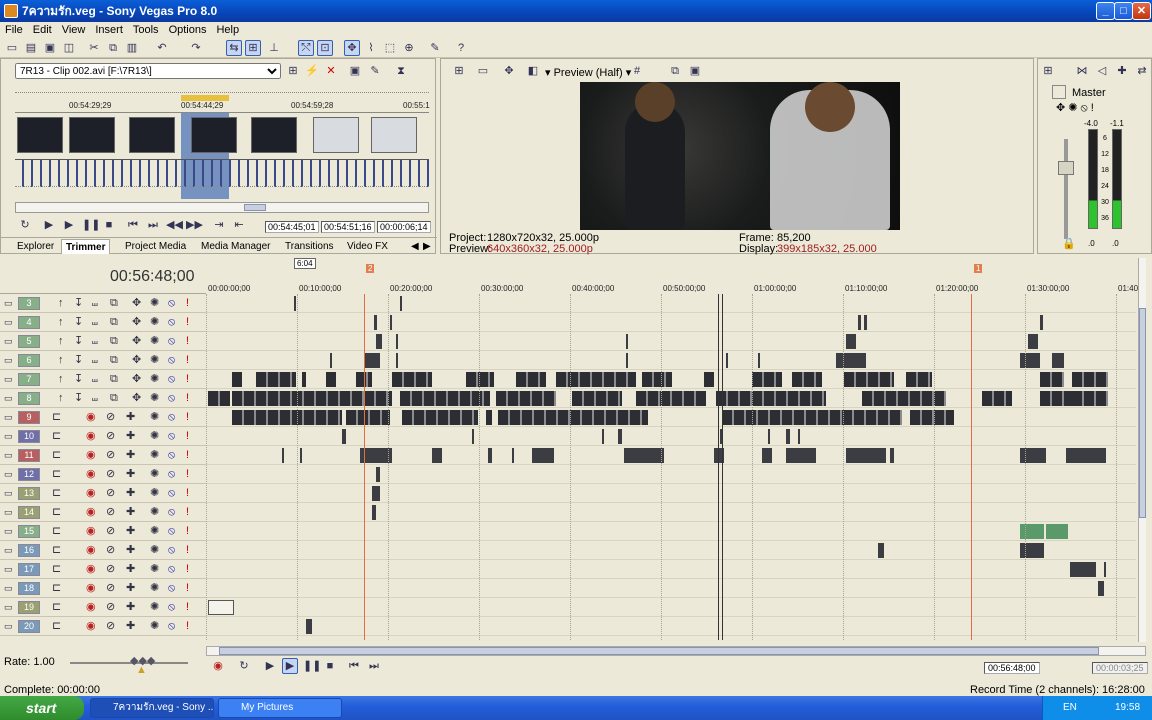  I want to click on track-header-18: ▭ 18 ⊏ ◉ ⊘ ✚ ✺ ⦸!, so click(103, 588).